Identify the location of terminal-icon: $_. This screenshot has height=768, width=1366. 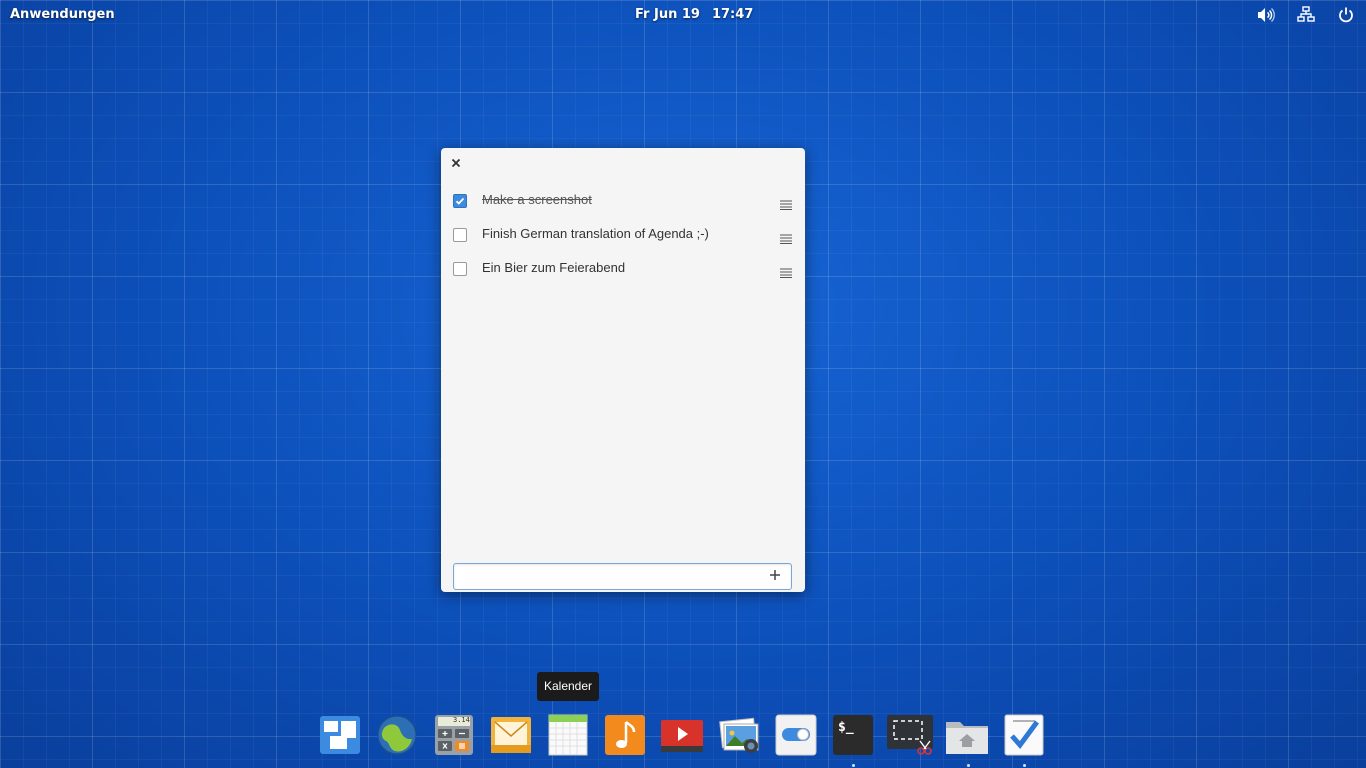
(853, 735).